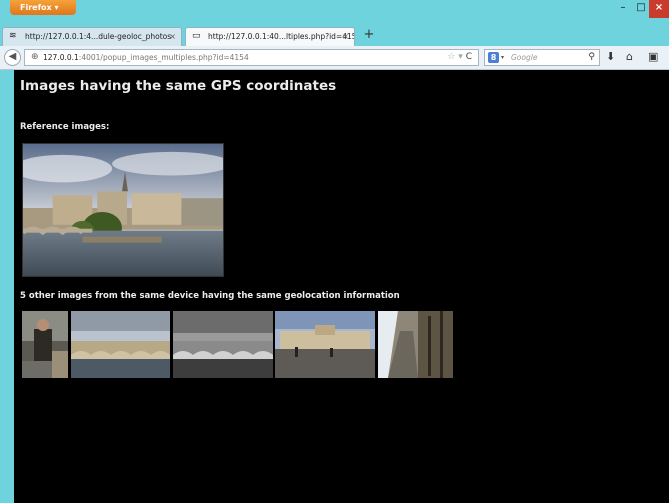 This screenshot has height=503, width=669. What do you see at coordinates (35, 57) in the screenshot?
I see `globe-icon: ⊕` at bounding box center [35, 57].